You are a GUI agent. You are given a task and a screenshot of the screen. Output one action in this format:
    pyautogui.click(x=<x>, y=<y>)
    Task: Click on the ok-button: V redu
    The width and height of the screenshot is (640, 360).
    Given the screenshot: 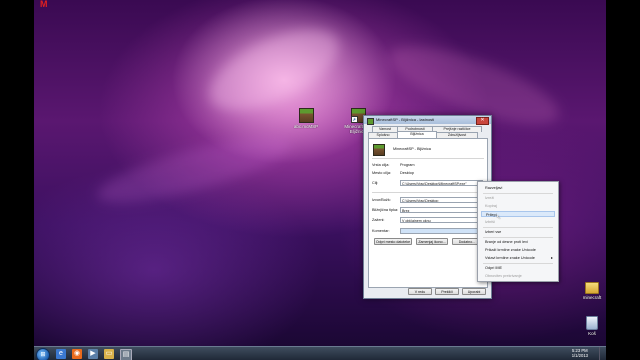 What is the action you would take?
    pyautogui.click(x=420, y=291)
    